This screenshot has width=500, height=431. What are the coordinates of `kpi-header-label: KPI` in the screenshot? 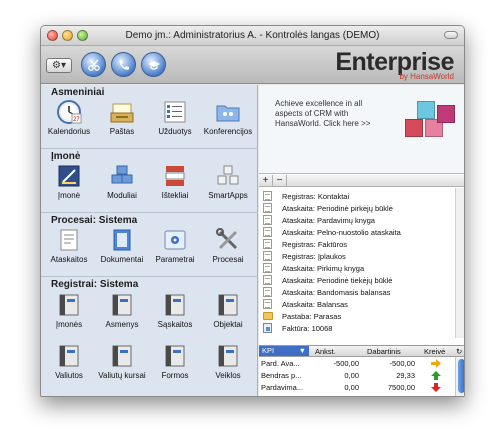 It's located at (268, 350).